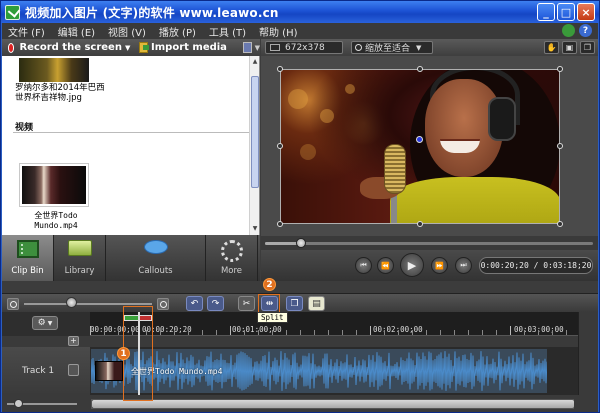 This screenshot has height=413, width=600. What do you see at coordinates (144, 47) in the screenshot?
I see `import-icon` at bounding box center [144, 47].